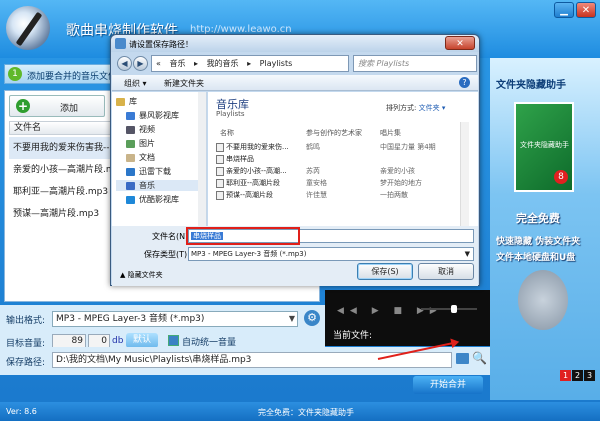  What do you see at coordinates (312, 318) in the screenshot?
I see `gear-icon: ⚙` at bounding box center [312, 318].